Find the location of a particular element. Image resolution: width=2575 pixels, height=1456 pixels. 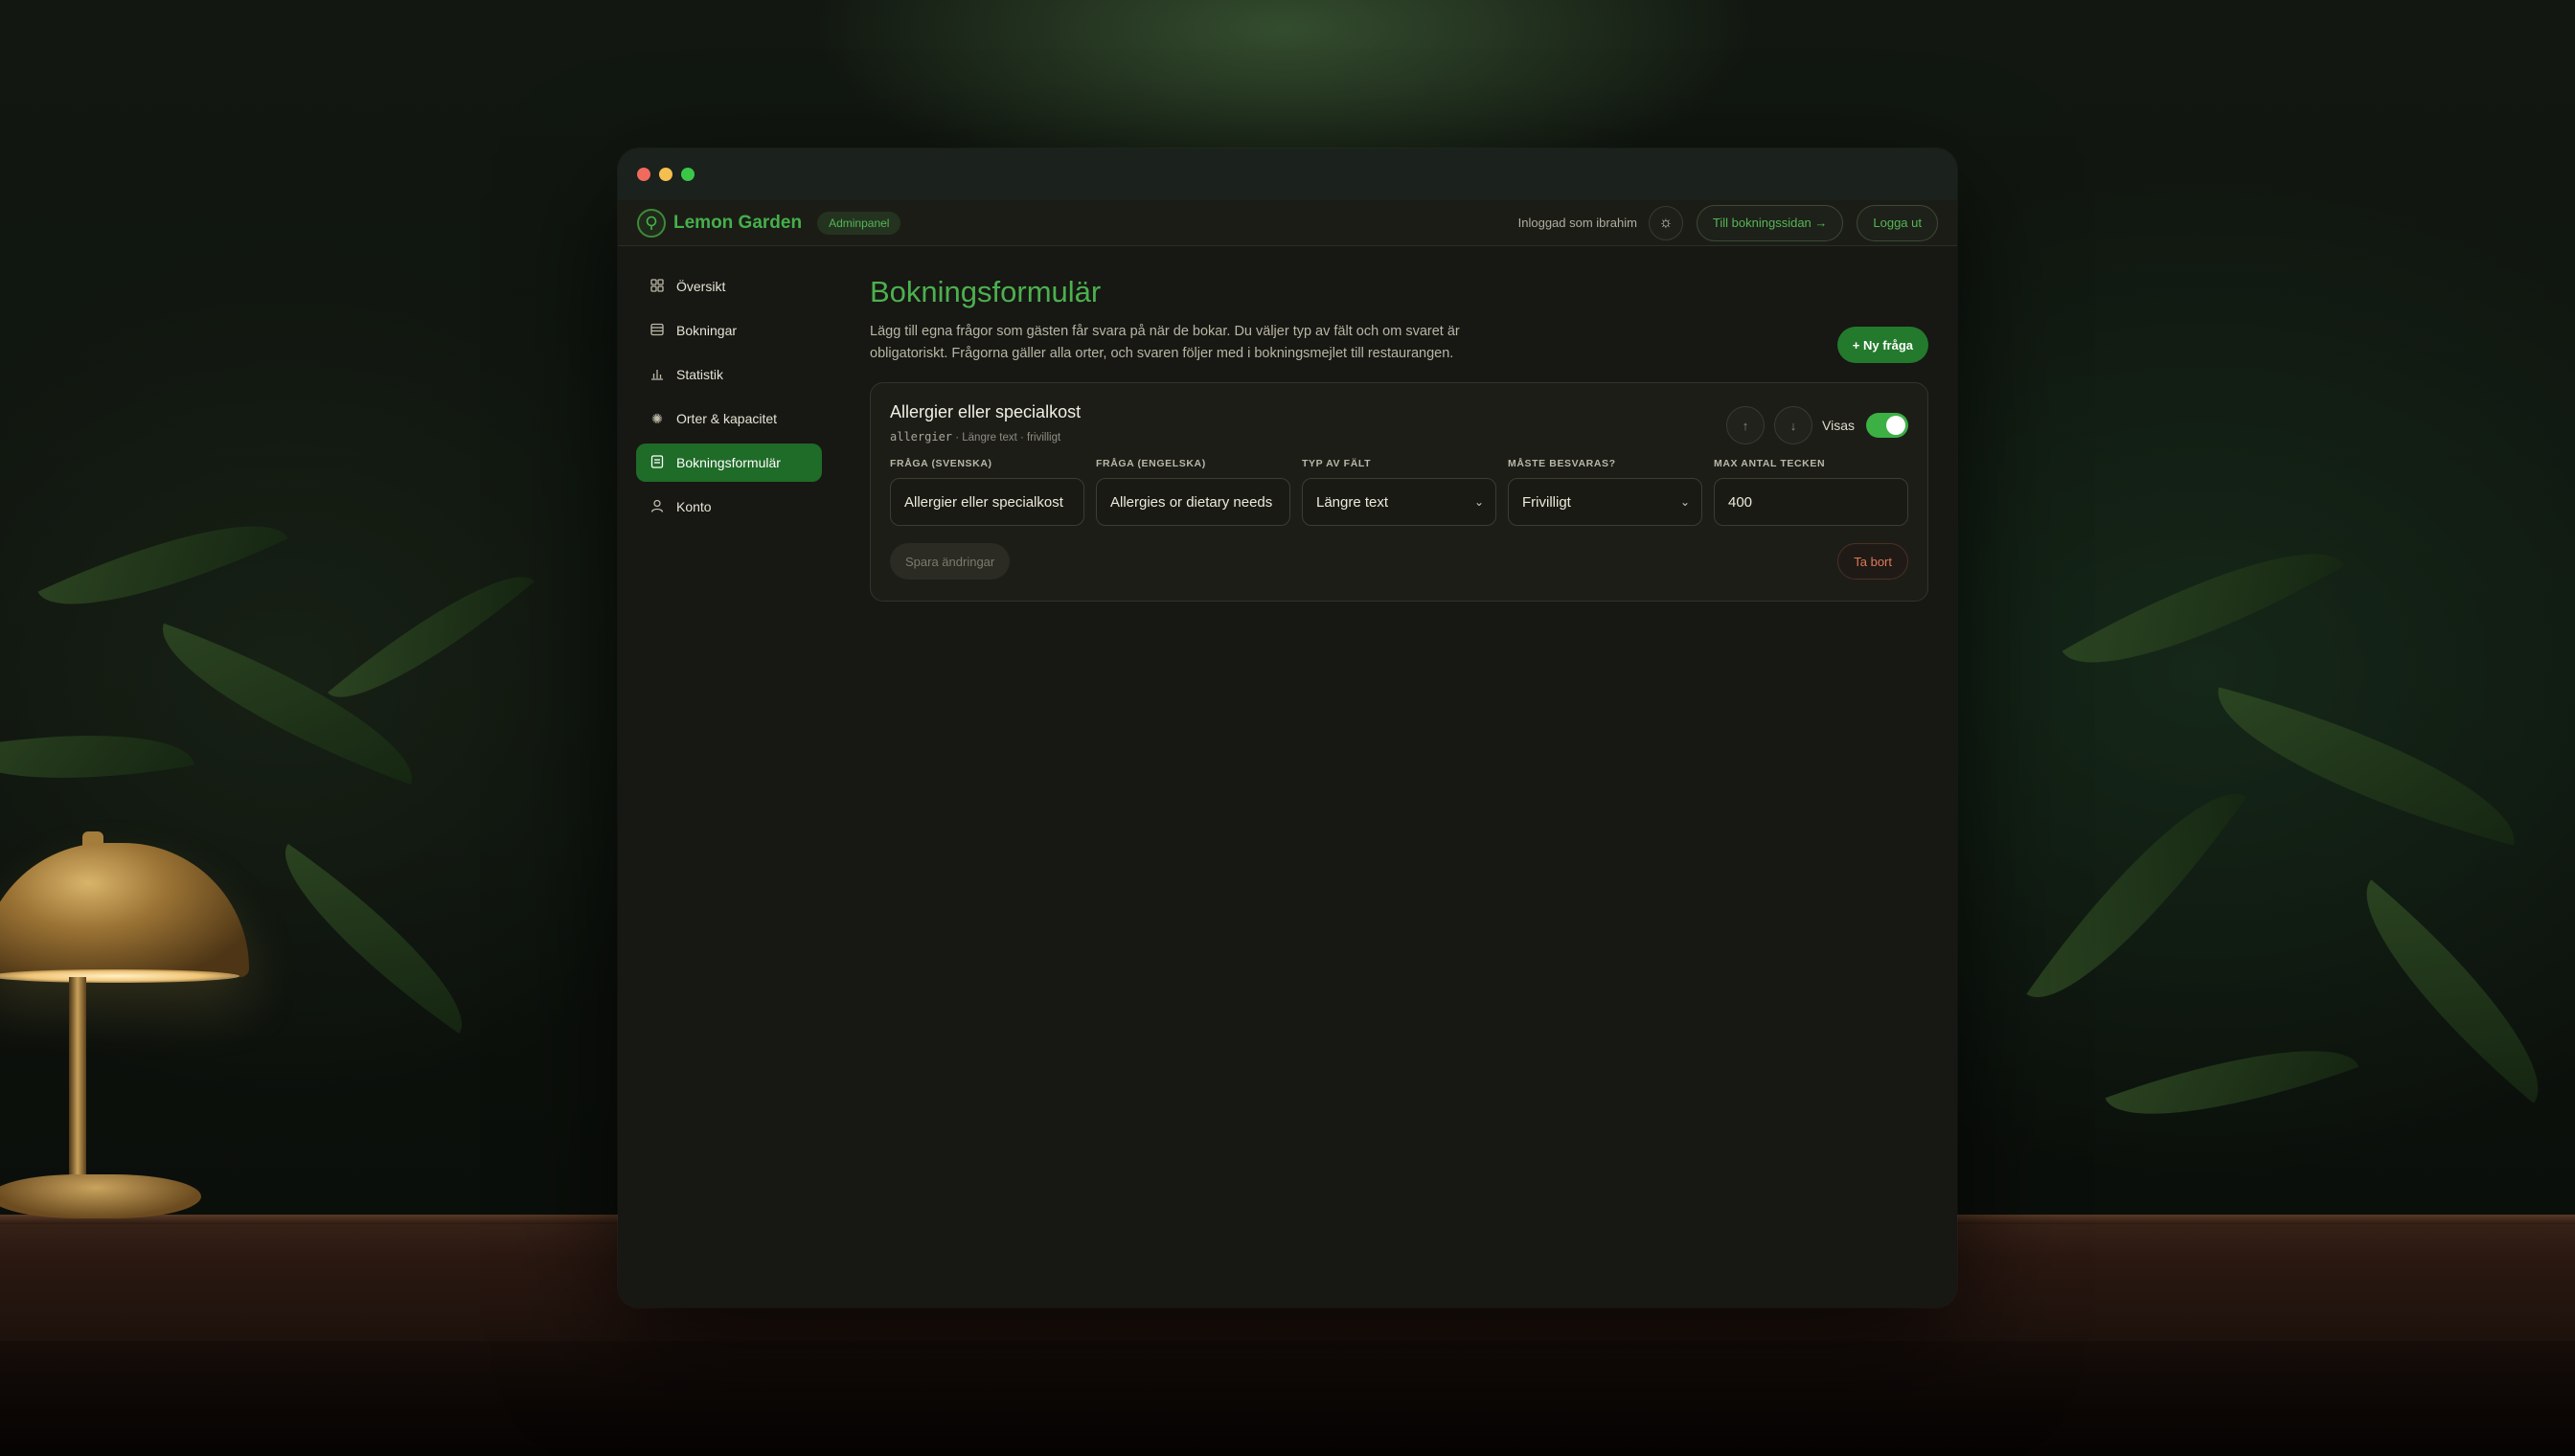

user-glyph is located at coordinates (657, 505).